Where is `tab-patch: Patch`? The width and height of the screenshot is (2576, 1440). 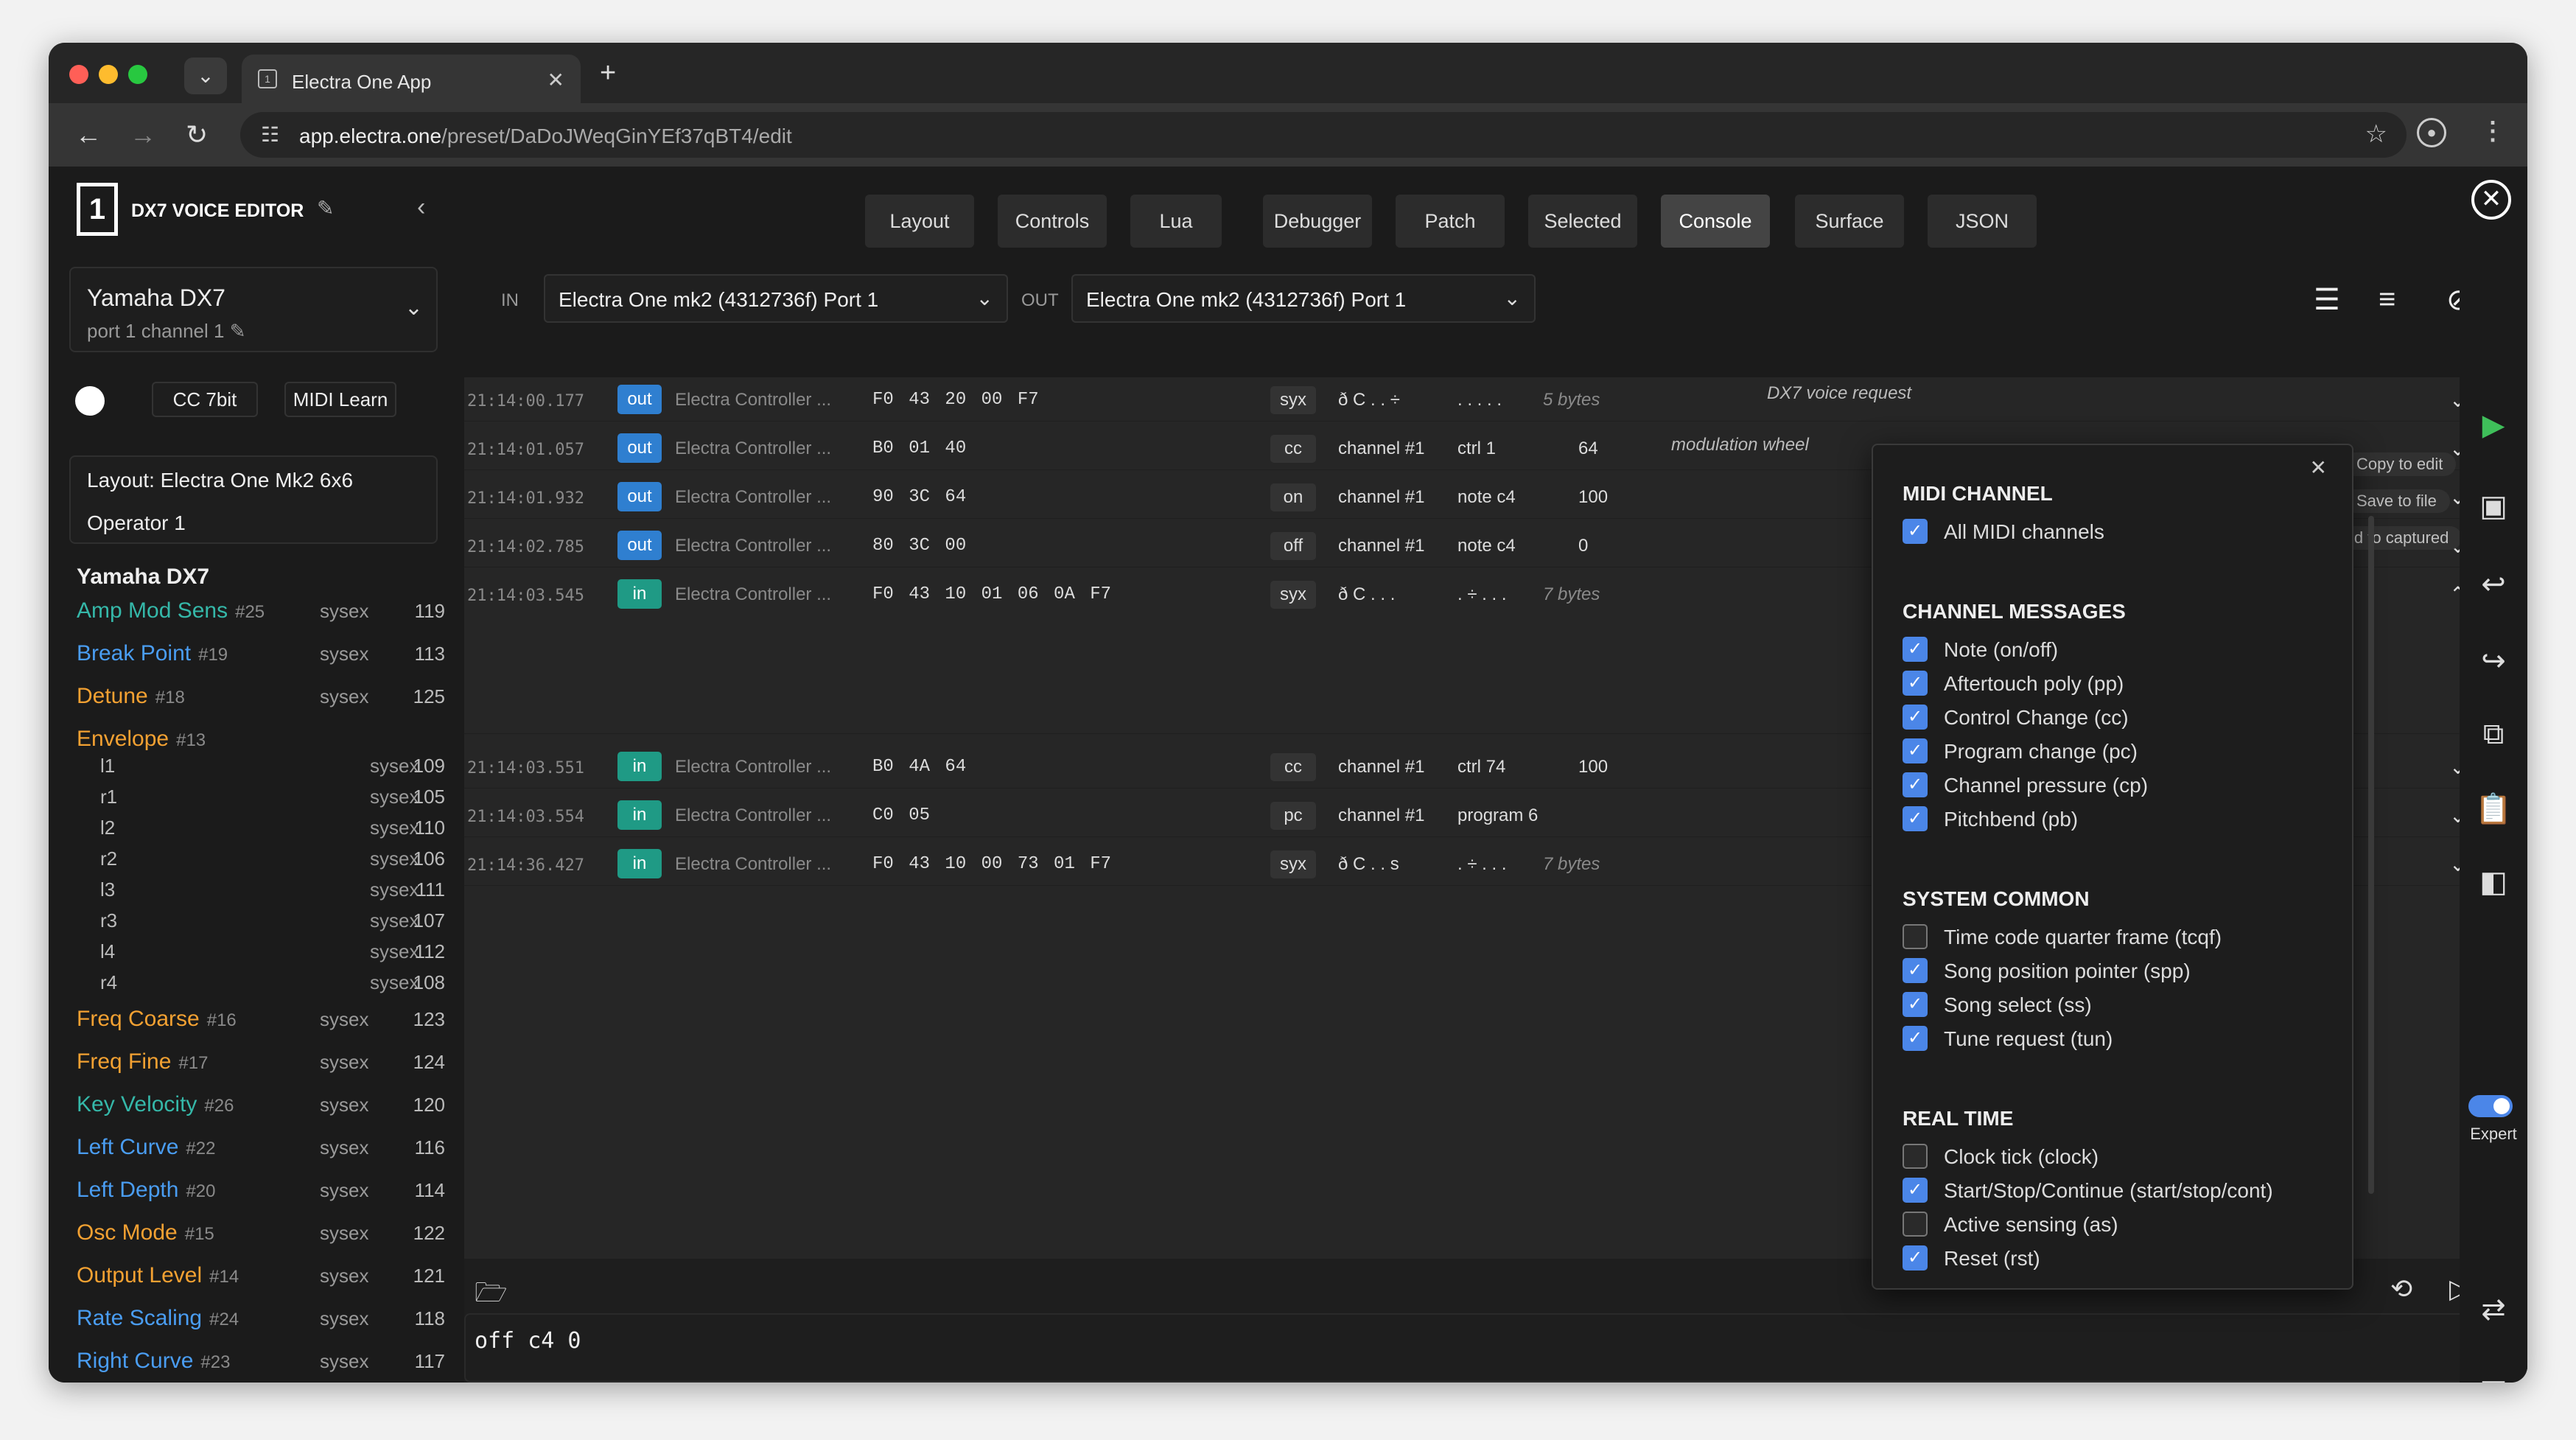 tab-patch: Patch is located at coordinates (1450, 221).